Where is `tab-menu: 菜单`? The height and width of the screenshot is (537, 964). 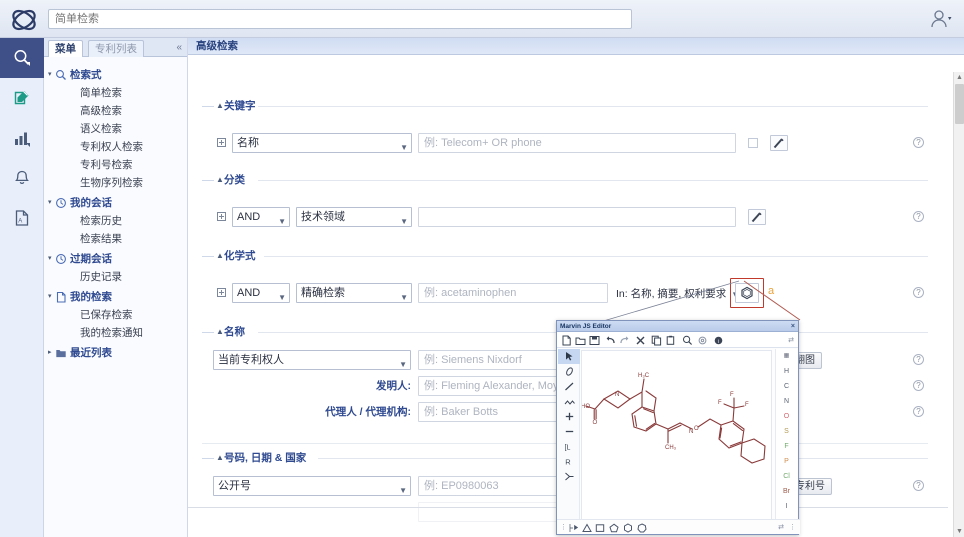 tab-menu: 菜单 is located at coordinates (65, 48).